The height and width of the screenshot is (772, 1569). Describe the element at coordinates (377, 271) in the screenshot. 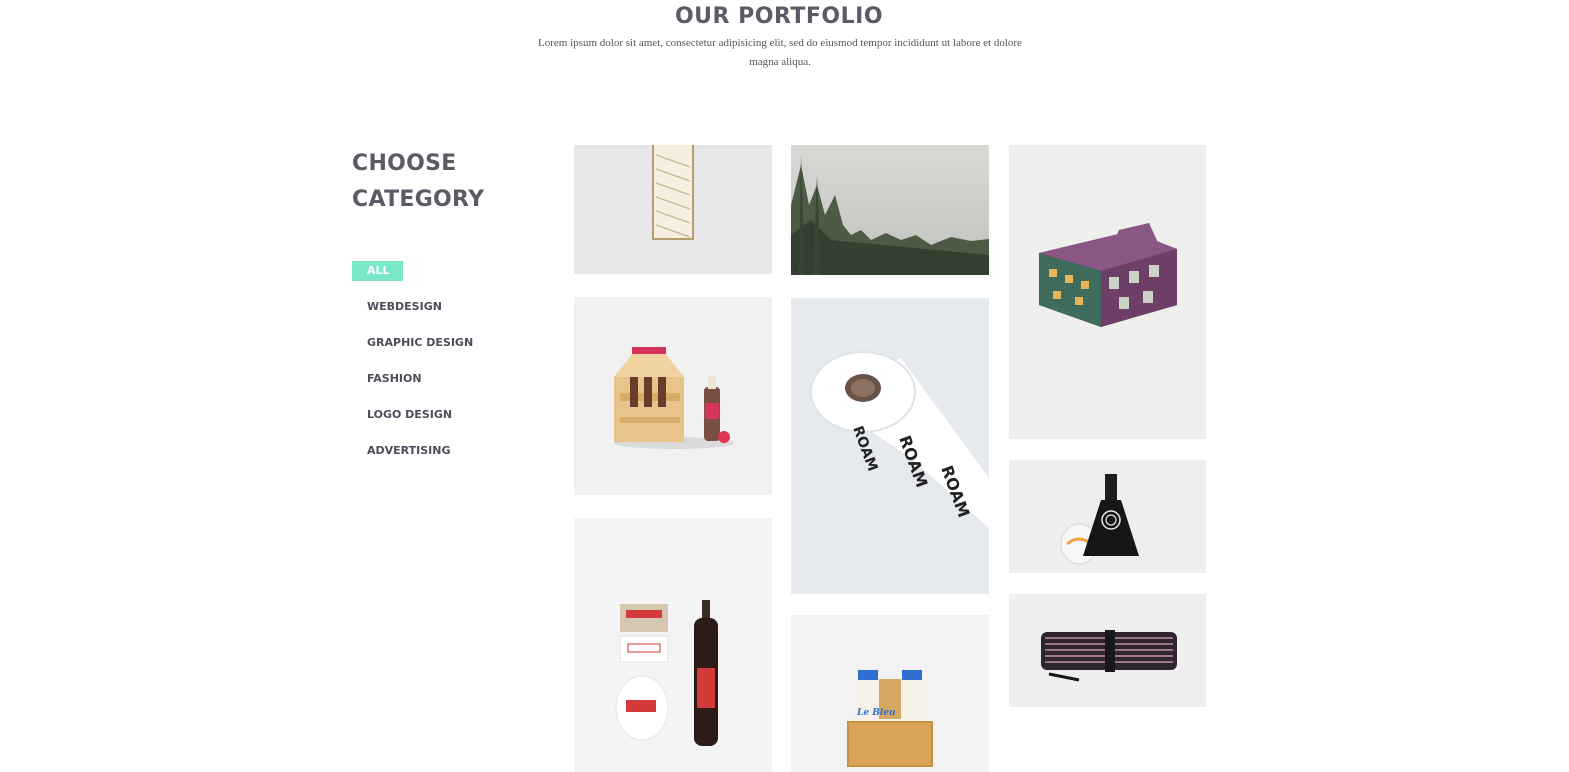

I see `category-filter-label: ALL` at that location.